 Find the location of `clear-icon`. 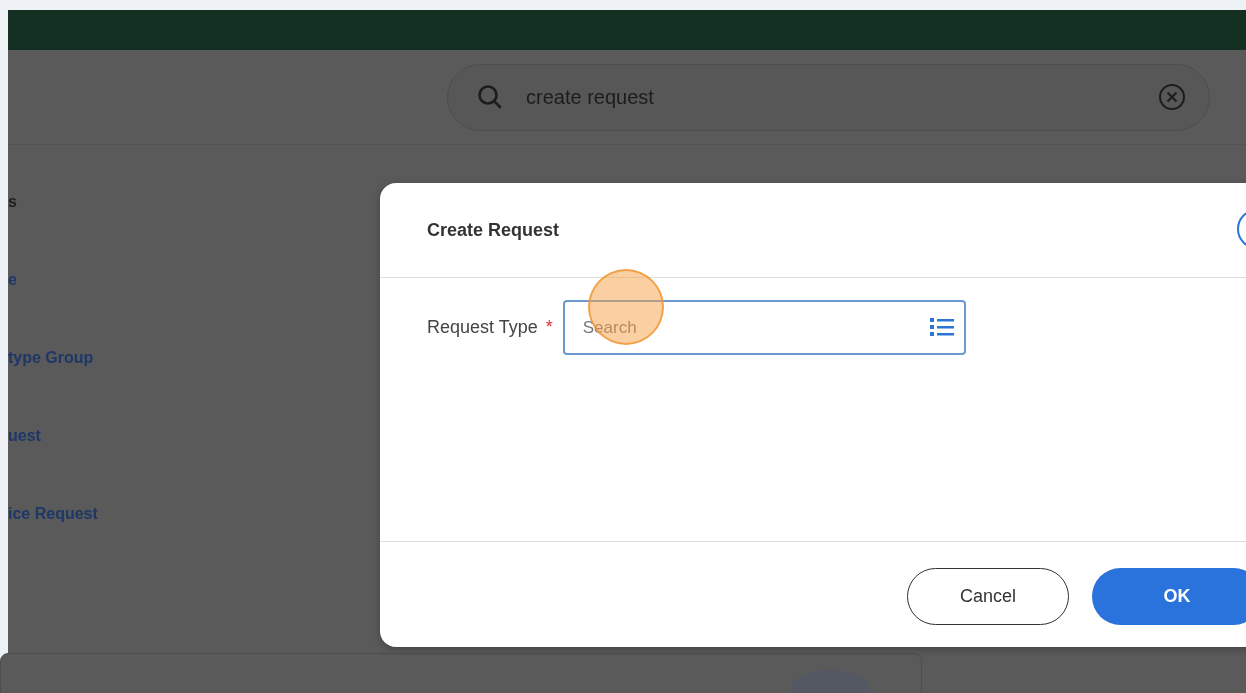

clear-icon is located at coordinates (1172, 96).